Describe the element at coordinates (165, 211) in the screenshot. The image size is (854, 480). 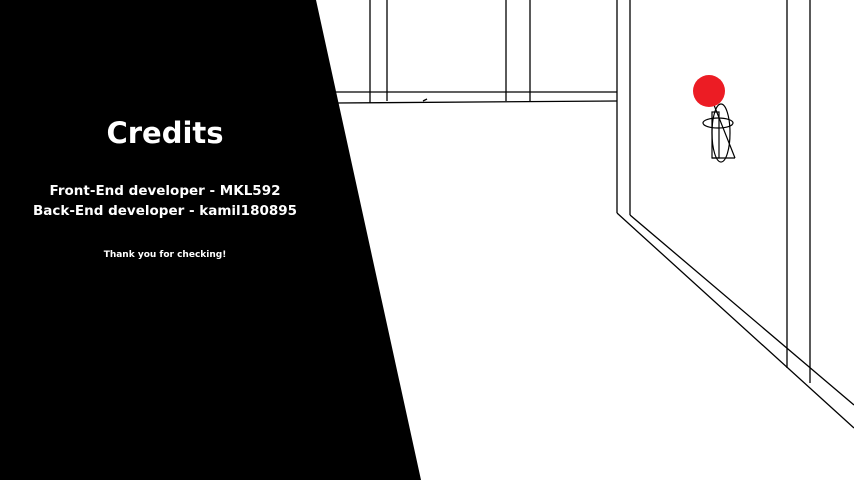
I see `credit-line-back-end: Back-End developer - kamil180895` at that location.